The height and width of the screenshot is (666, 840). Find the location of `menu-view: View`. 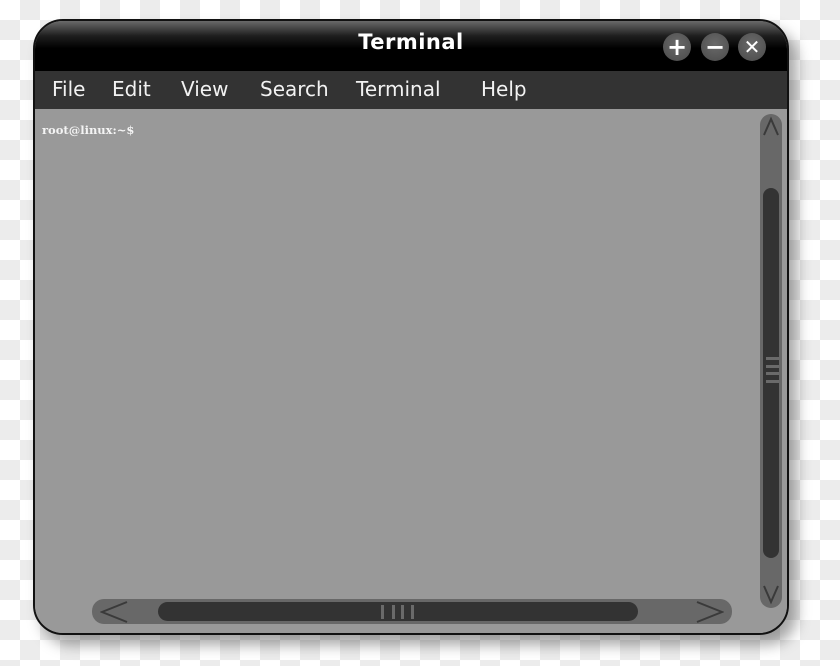

menu-view: View is located at coordinates (204, 89).